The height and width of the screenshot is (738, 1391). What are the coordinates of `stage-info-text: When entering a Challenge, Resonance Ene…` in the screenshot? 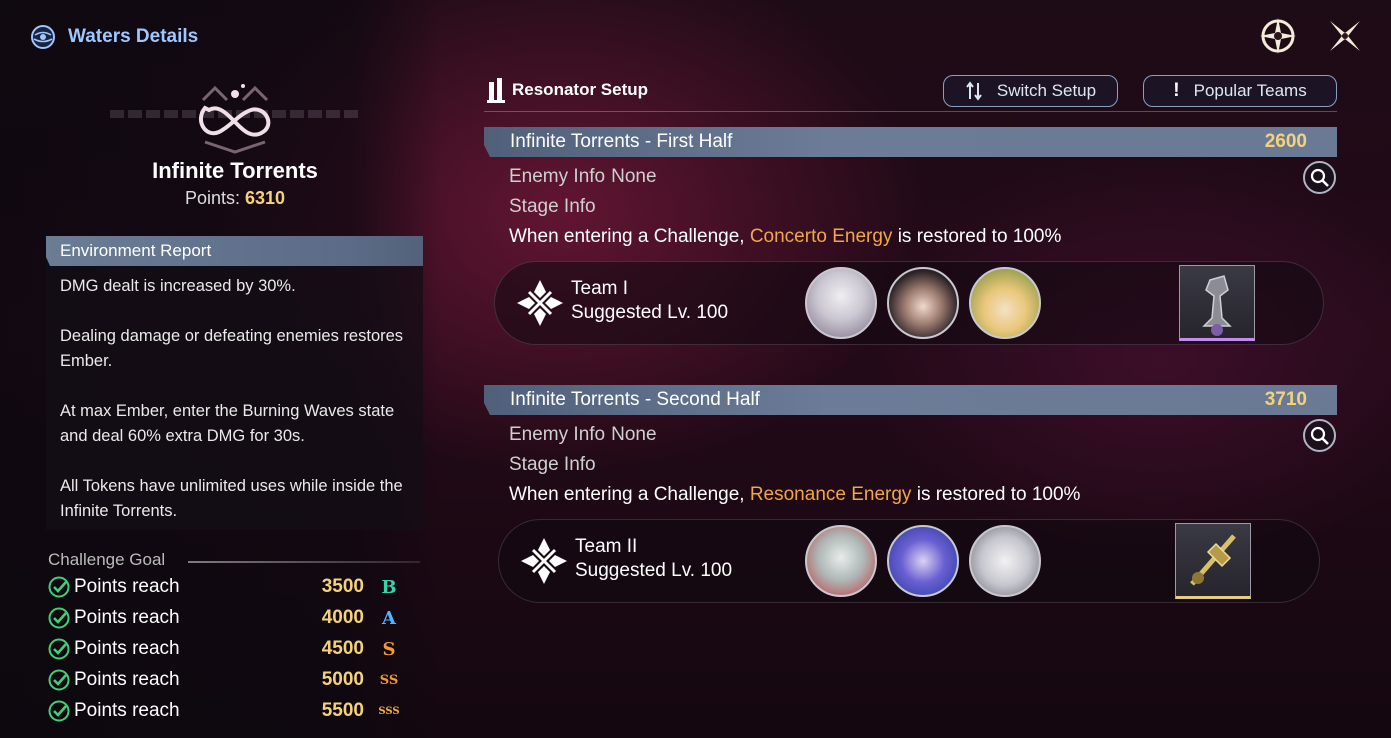 It's located at (794, 495).